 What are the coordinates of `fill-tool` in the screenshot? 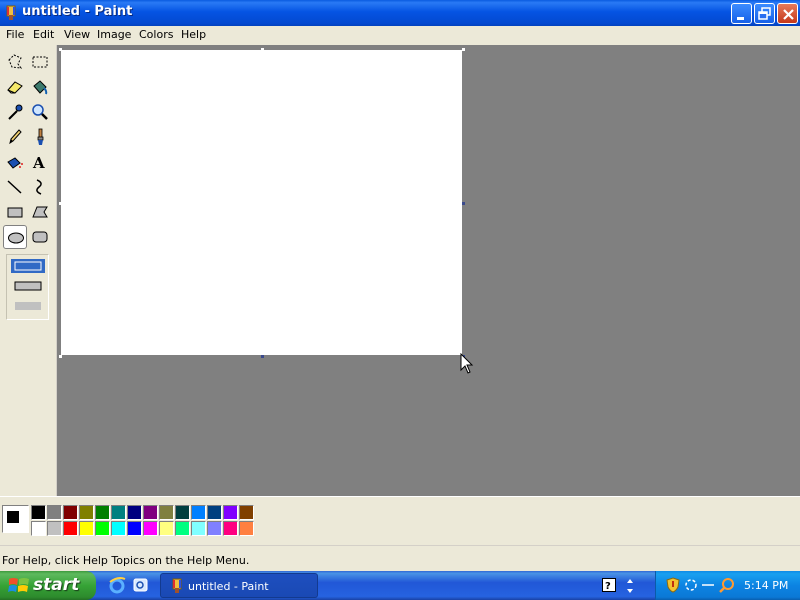 It's located at (40, 87).